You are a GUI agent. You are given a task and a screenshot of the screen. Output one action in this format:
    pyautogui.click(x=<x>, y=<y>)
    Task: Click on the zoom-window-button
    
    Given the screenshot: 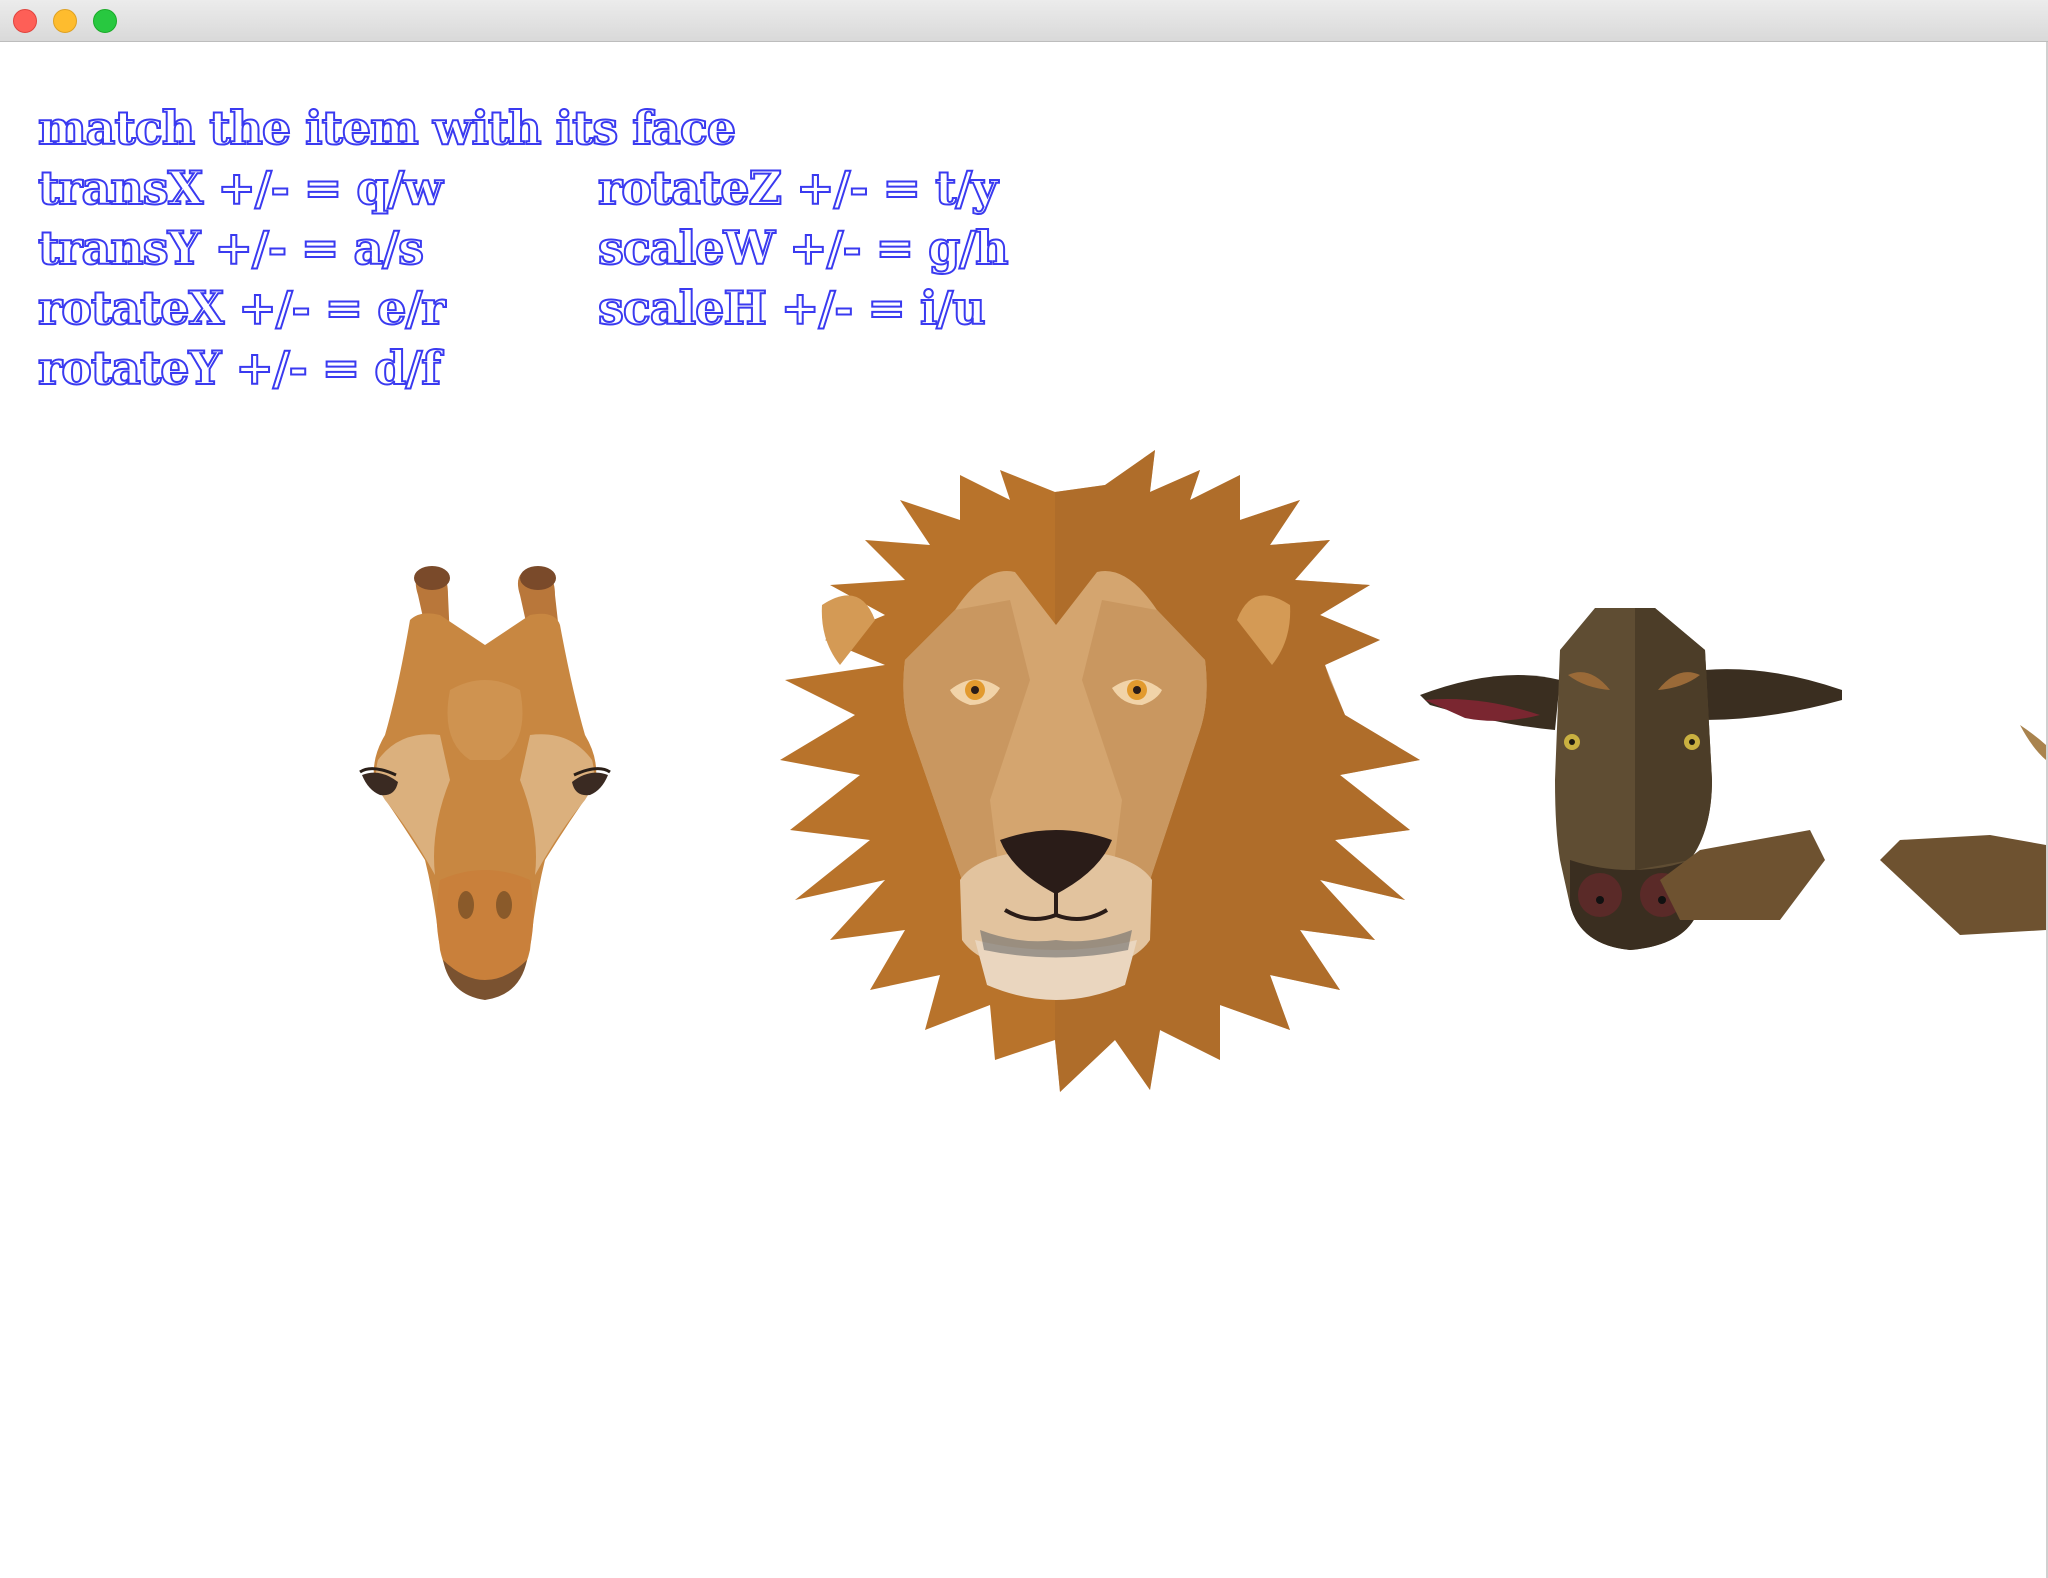 What is the action you would take?
    pyautogui.click(x=105, y=21)
    